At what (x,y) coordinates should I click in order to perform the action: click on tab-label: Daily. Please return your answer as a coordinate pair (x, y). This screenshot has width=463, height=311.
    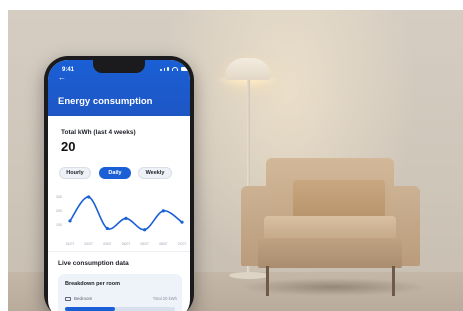
    Looking at the image, I should click on (115, 173).